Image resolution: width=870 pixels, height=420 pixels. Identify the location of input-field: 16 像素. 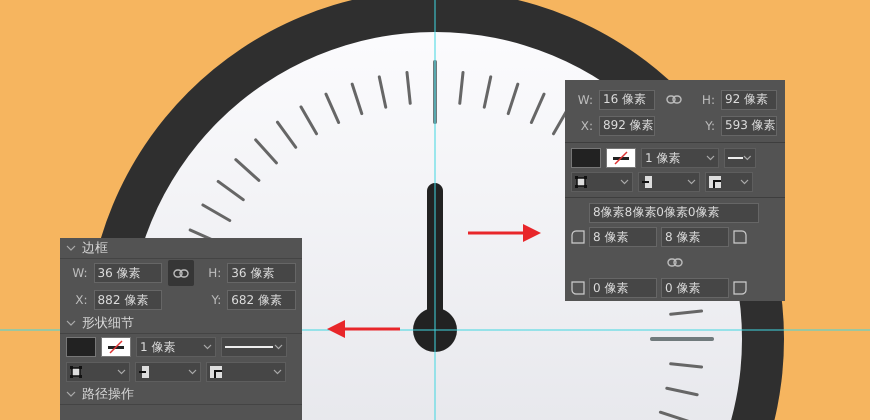
(627, 100).